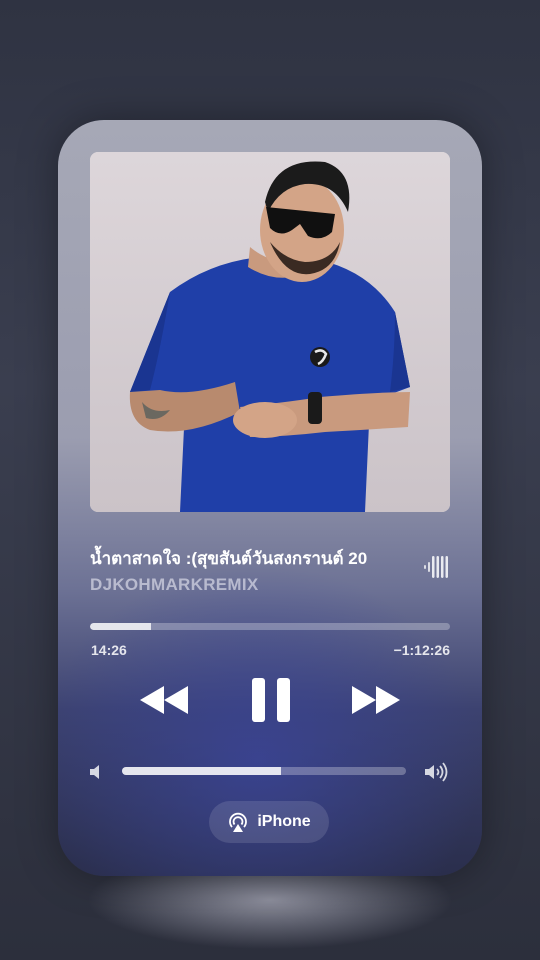 Image resolution: width=540 pixels, height=960 pixels. Describe the element at coordinates (421, 650) in the screenshot. I see `remaining-time: −1:12:26` at that location.